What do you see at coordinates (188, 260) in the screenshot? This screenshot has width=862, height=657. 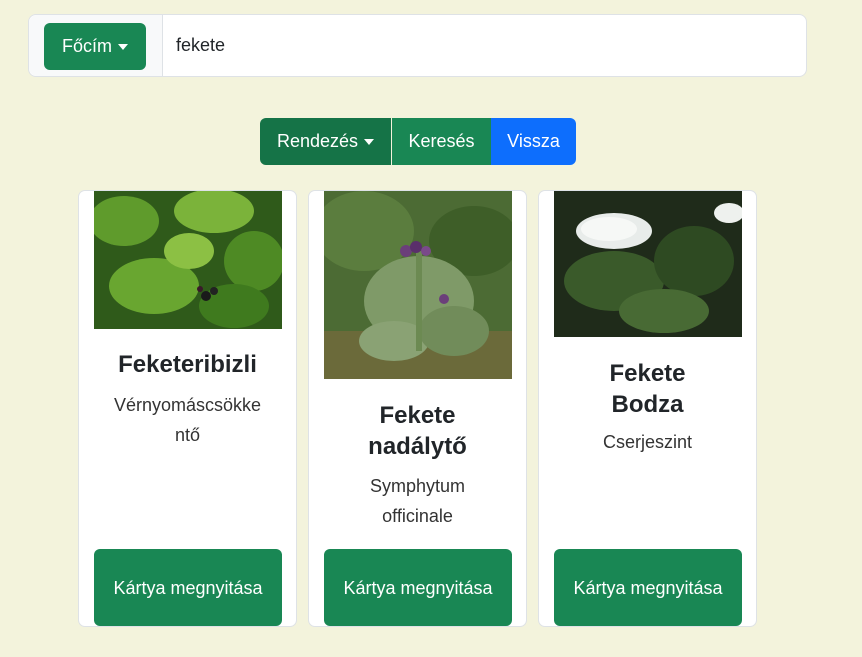 I see `black-currant-photo` at bounding box center [188, 260].